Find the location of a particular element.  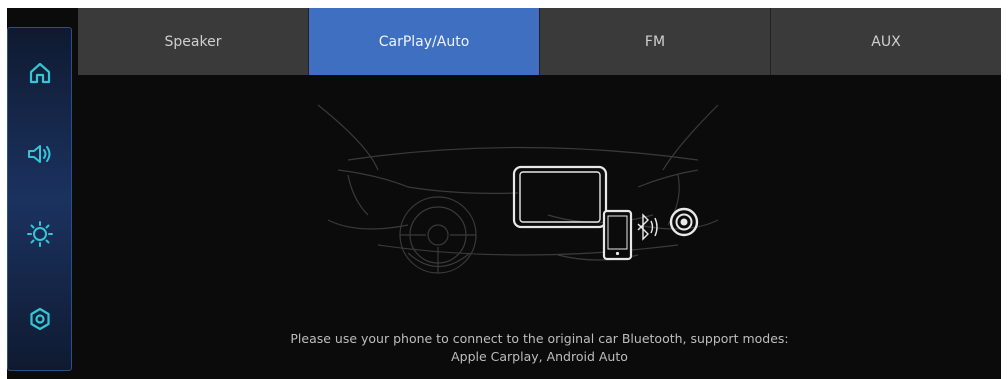

phone-icon is located at coordinates (617, 235).